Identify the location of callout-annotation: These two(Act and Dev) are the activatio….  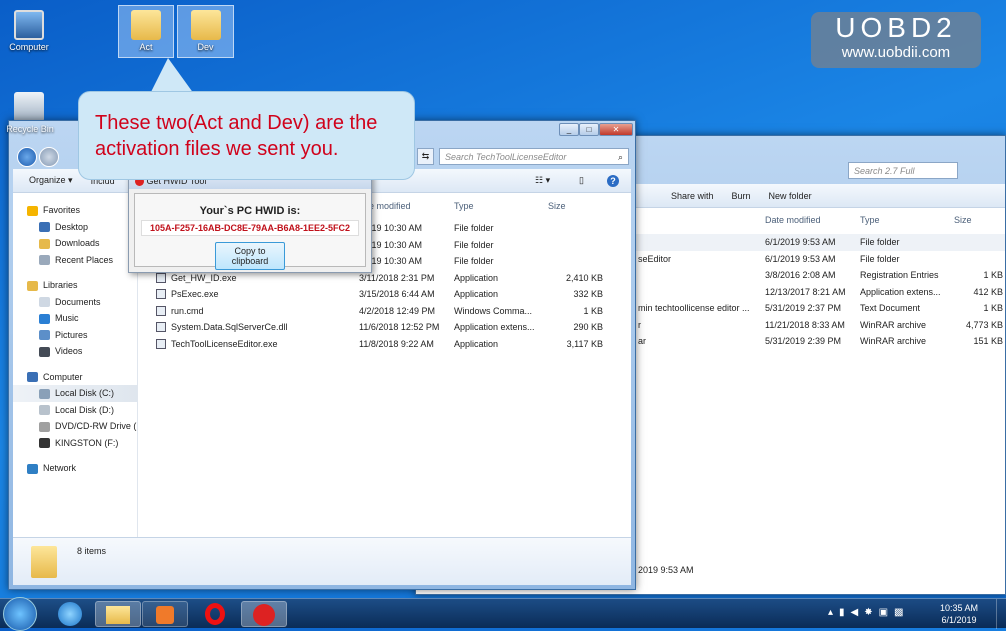
(246, 135).